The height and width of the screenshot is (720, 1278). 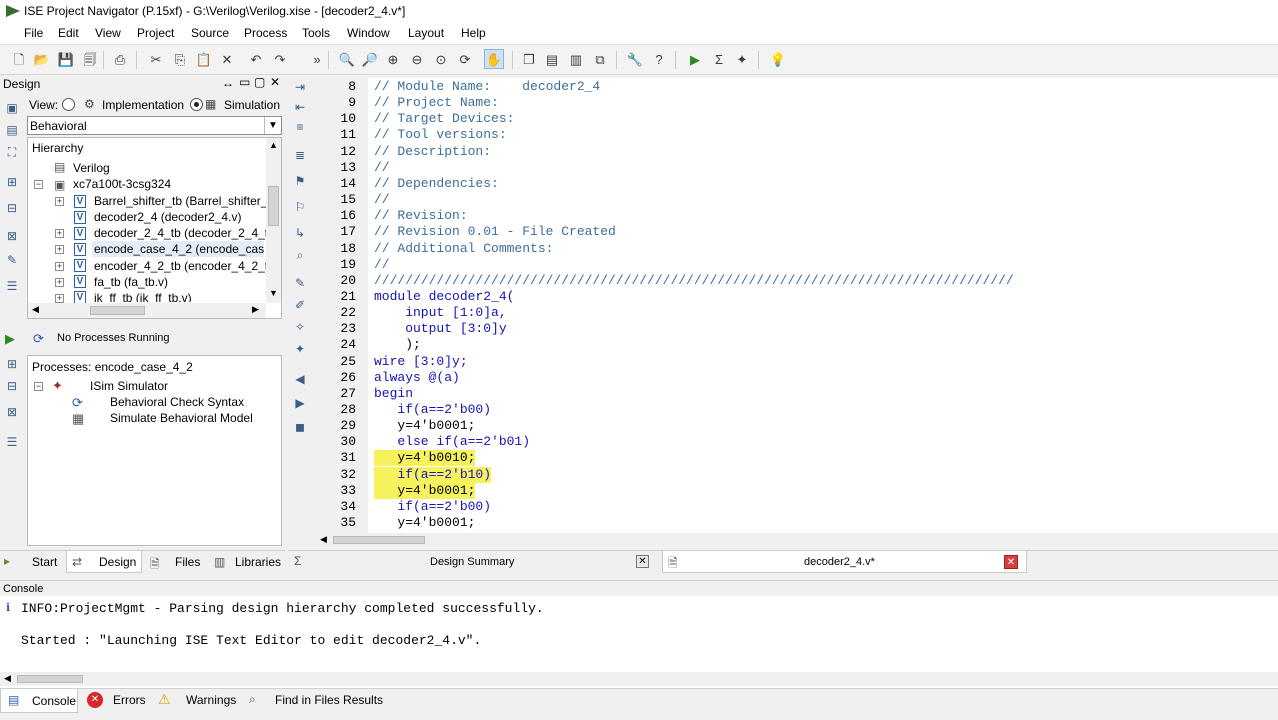 I want to click on find-icon: ⌕, so click(x=300, y=255).